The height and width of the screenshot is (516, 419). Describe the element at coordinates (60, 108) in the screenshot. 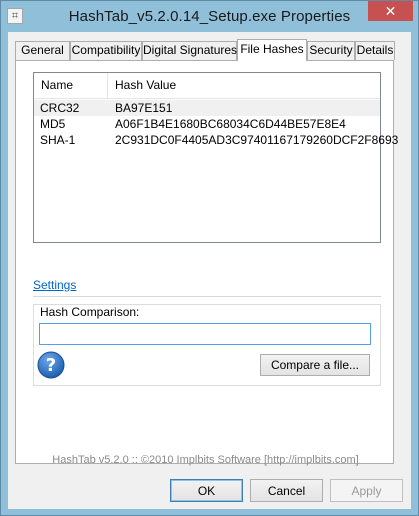

I see `hash-name: CRC32` at that location.